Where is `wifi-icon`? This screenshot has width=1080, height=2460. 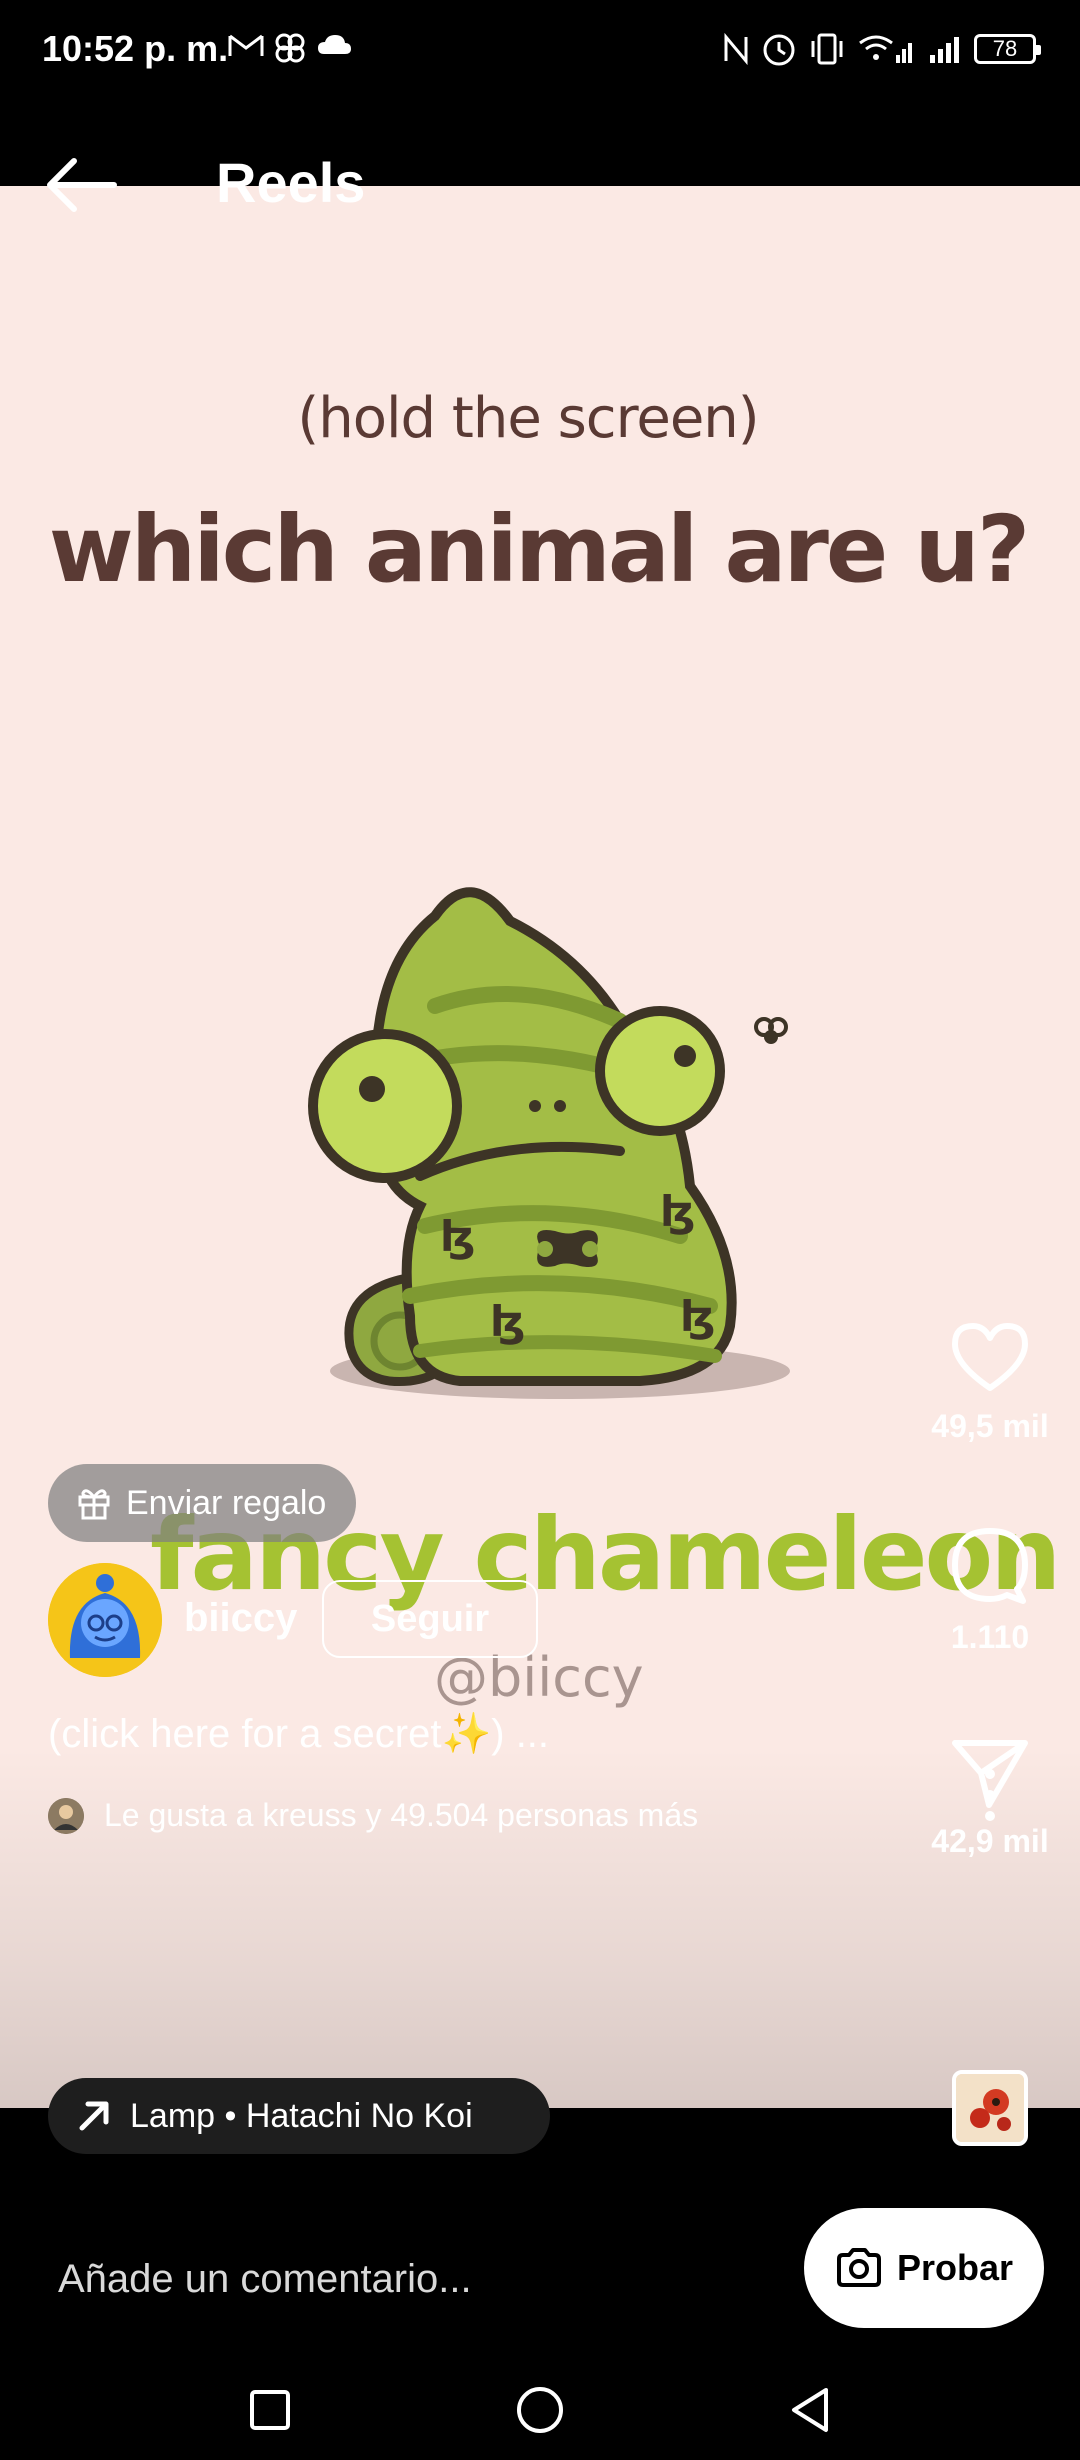 wifi-icon is located at coordinates (885, 49).